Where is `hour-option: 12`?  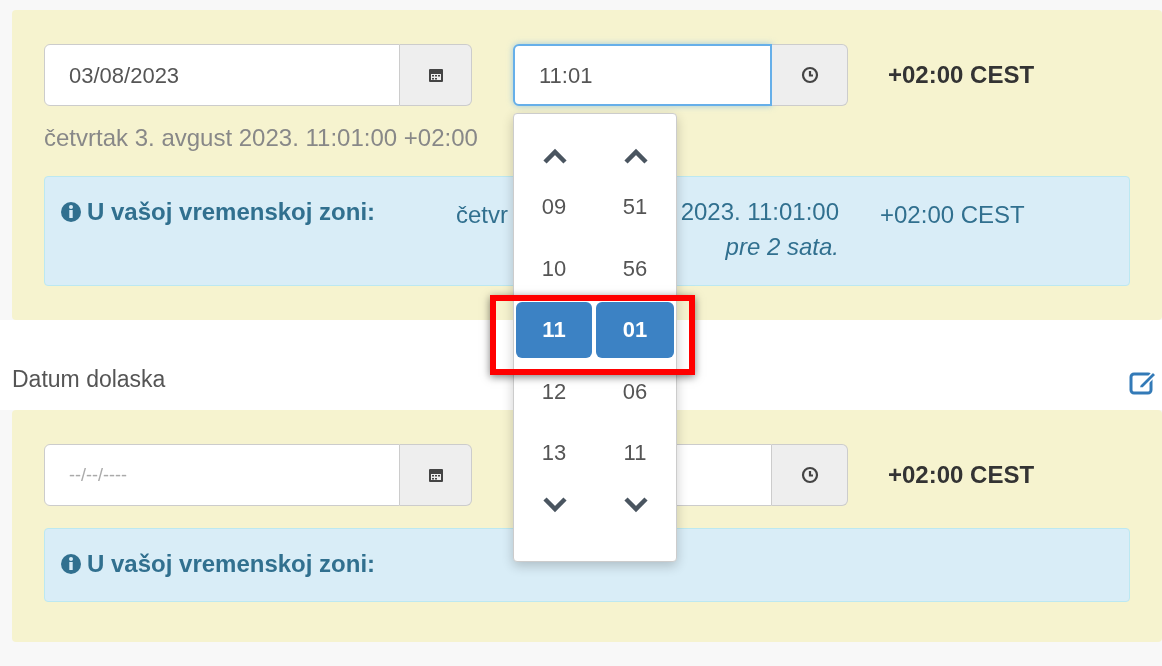
hour-option: 12 is located at coordinates (554, 391).